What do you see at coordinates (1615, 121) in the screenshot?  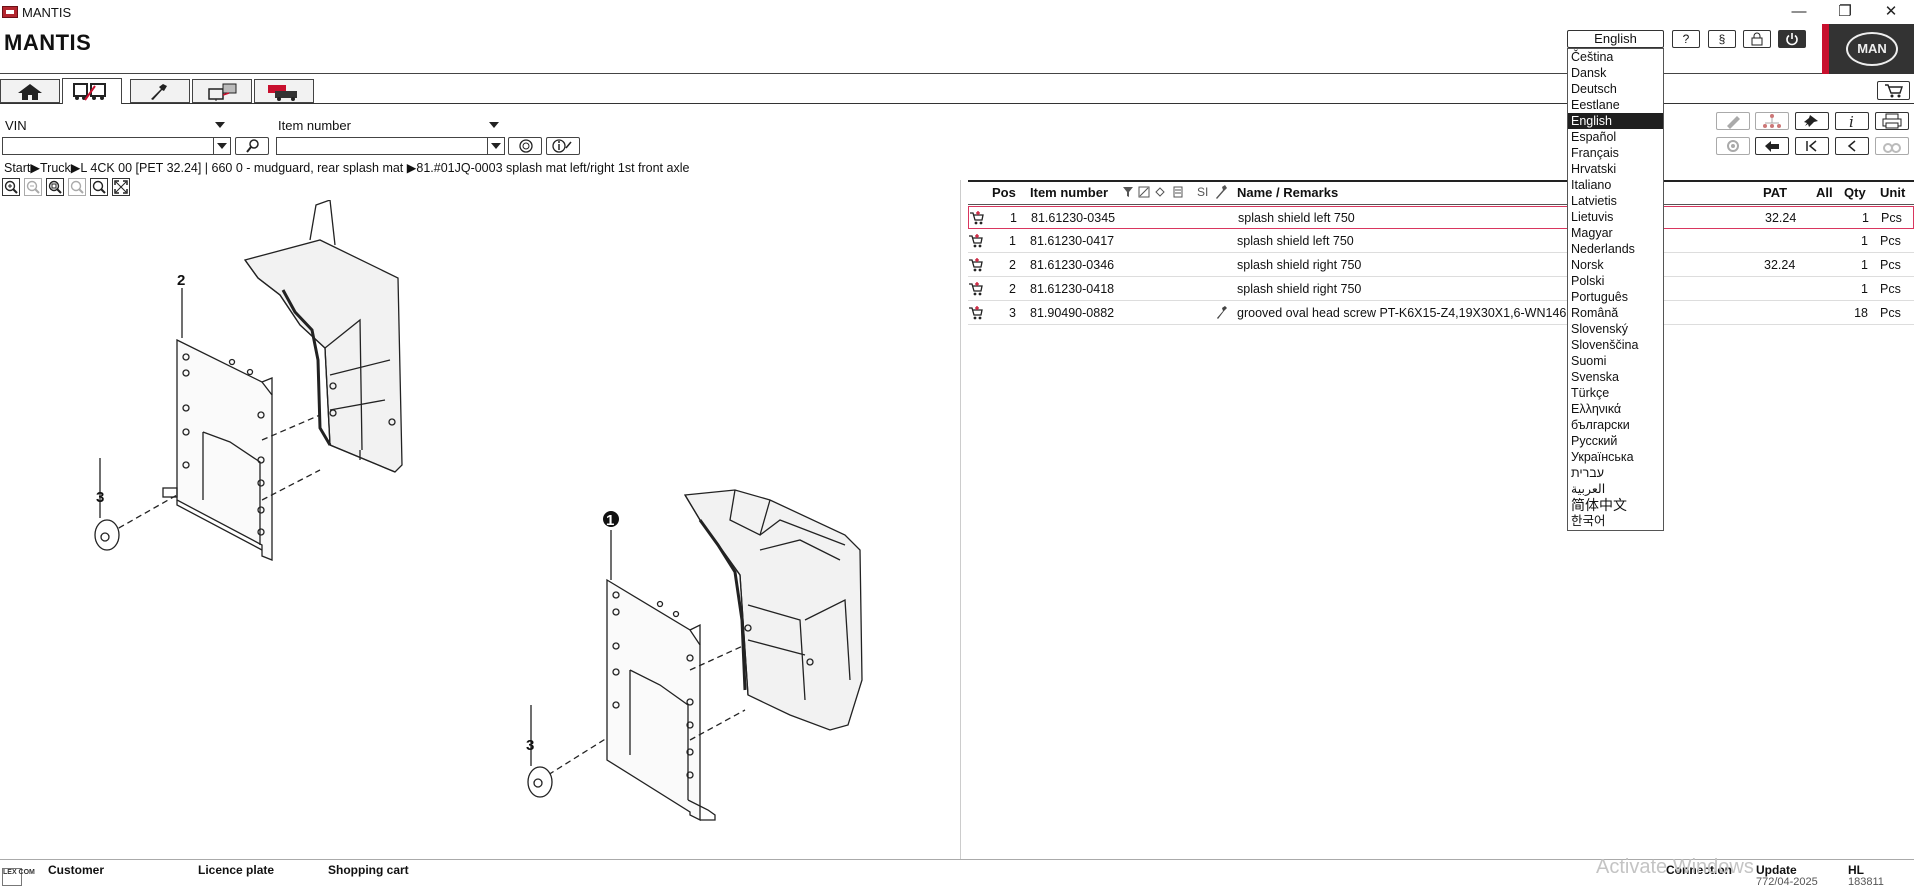 I see `language-option: English` at bounding box center [1615, 121].